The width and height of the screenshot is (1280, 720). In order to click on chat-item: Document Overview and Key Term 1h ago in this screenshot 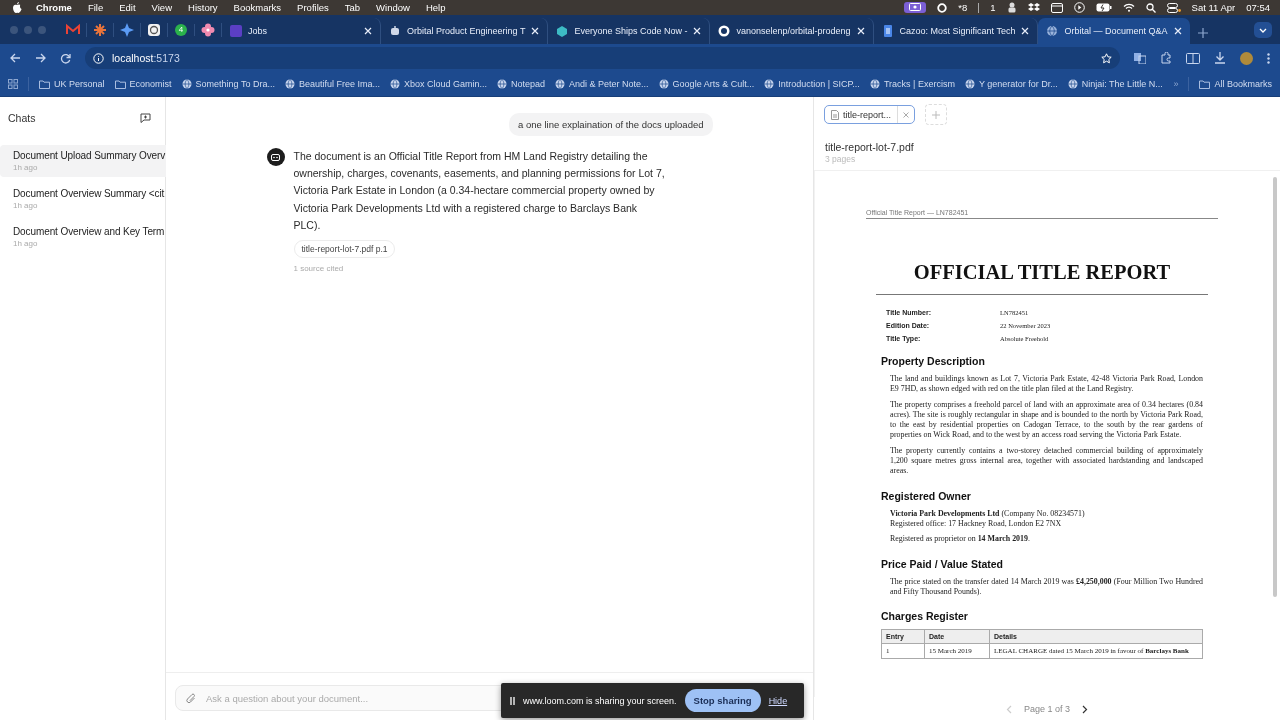, I will do `click(83, 237)`.